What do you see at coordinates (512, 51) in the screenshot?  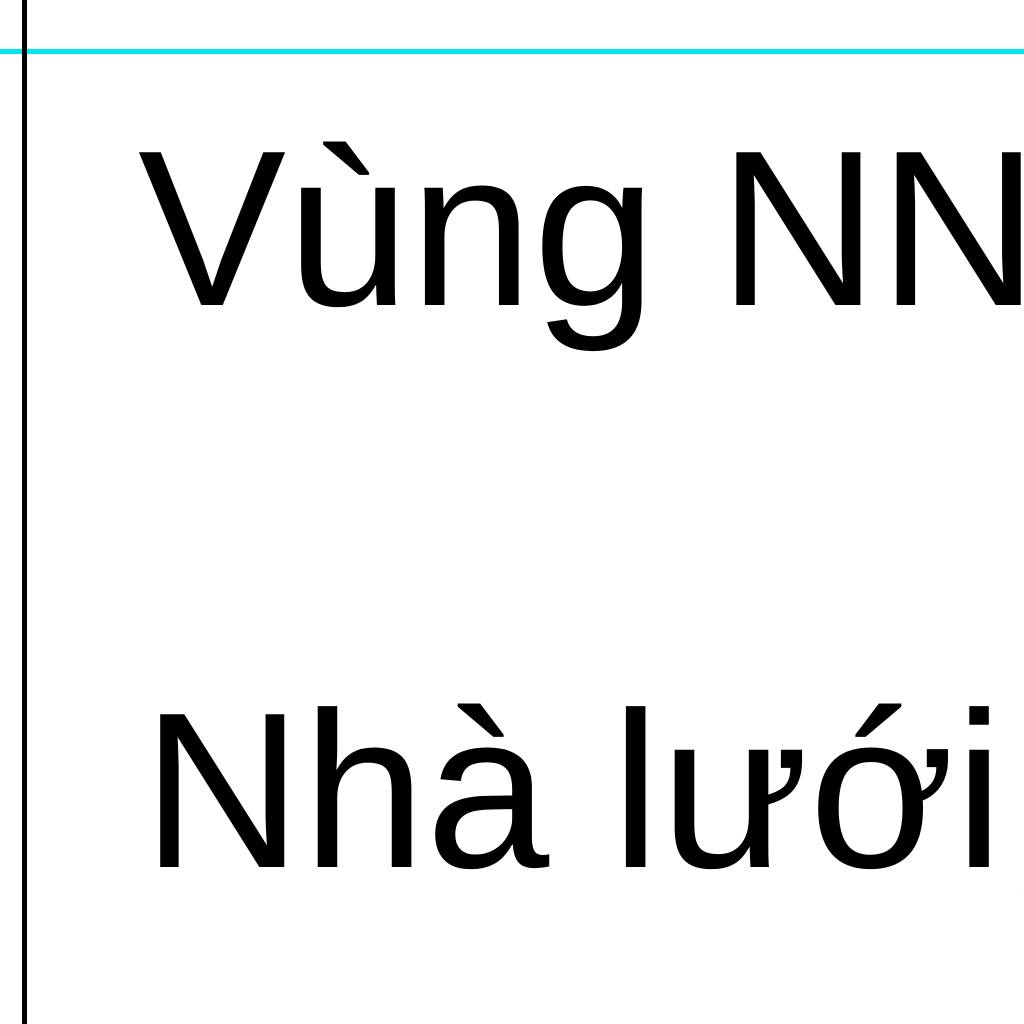 I see `horizontal-guide-line` at bounding box center [512, 51].